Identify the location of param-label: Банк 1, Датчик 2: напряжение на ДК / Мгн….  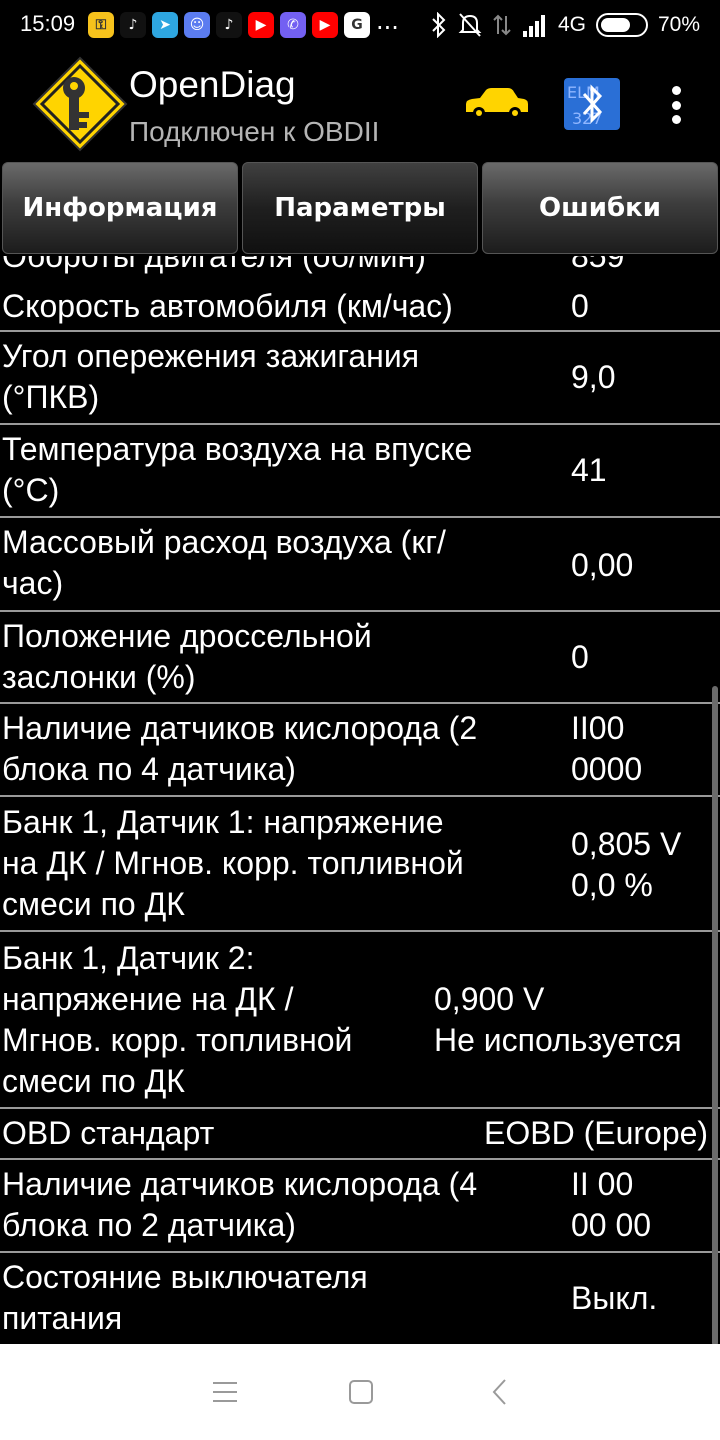
(177, 1019).